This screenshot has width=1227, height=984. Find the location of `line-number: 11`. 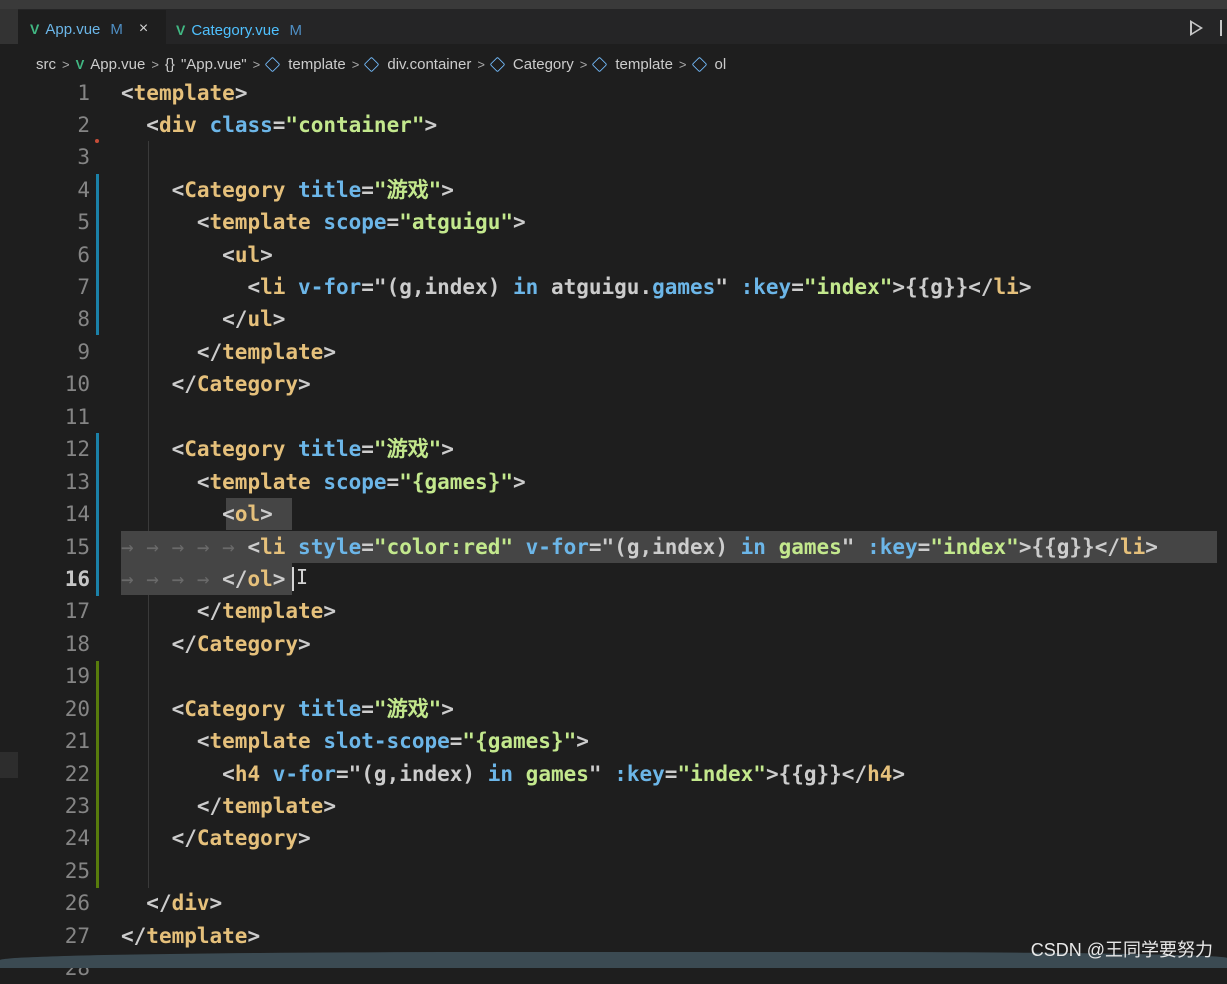

line-number: 11 is located at coordinates (77, 417).